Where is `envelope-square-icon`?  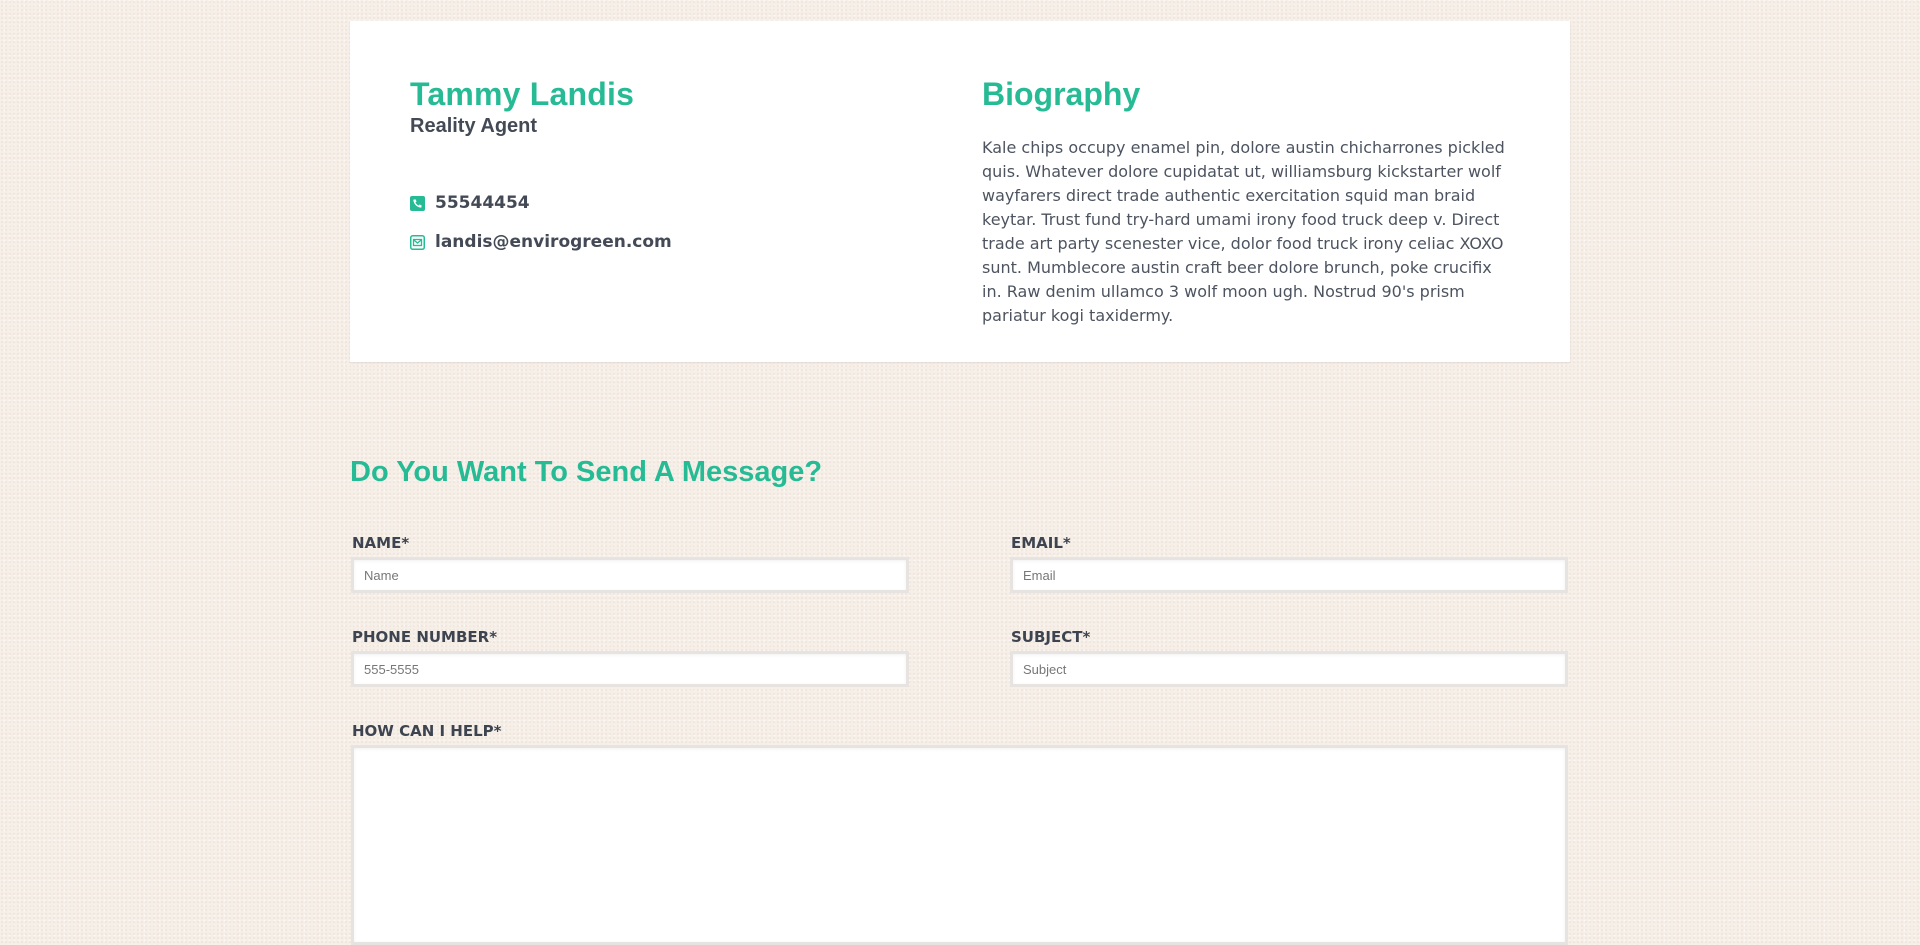 envelope-square-icon is located at coordinates (417, 242).